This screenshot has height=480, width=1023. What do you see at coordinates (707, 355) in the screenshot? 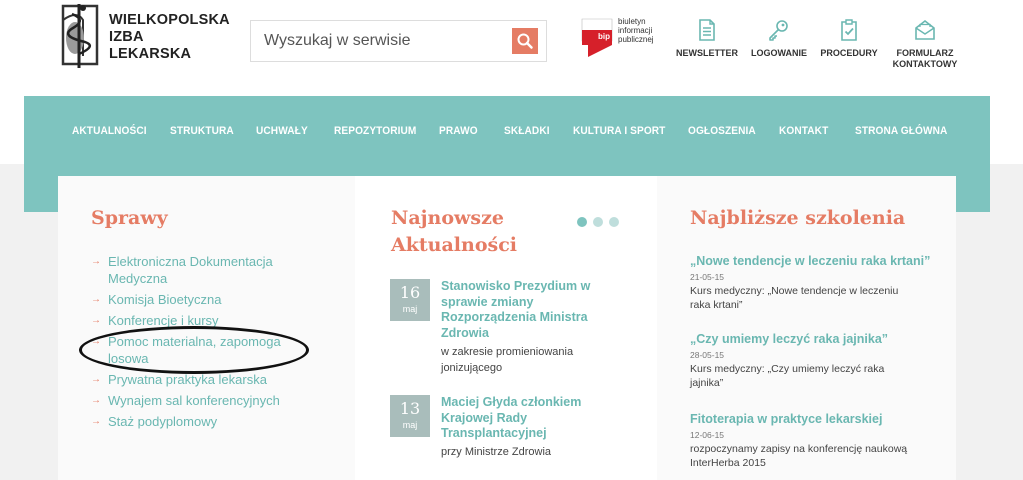
I see `training-date: 28-05-15` at bounding box center [707, 355].